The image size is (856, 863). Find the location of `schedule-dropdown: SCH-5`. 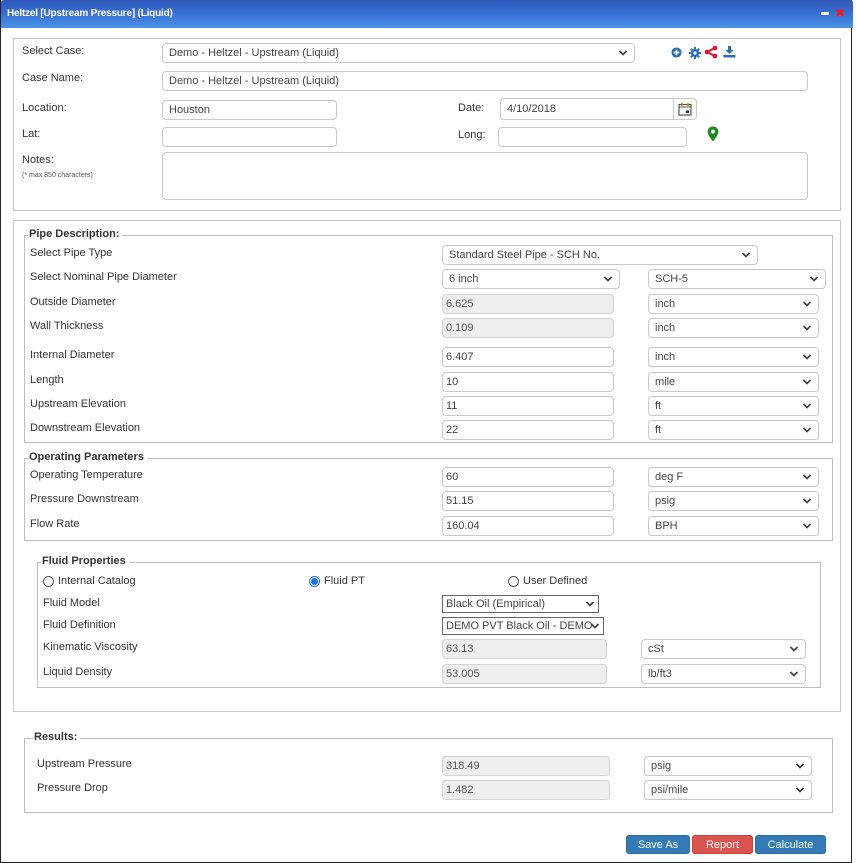

schedule-dropdown: SCH-5 is located at coordinates (737, 279).